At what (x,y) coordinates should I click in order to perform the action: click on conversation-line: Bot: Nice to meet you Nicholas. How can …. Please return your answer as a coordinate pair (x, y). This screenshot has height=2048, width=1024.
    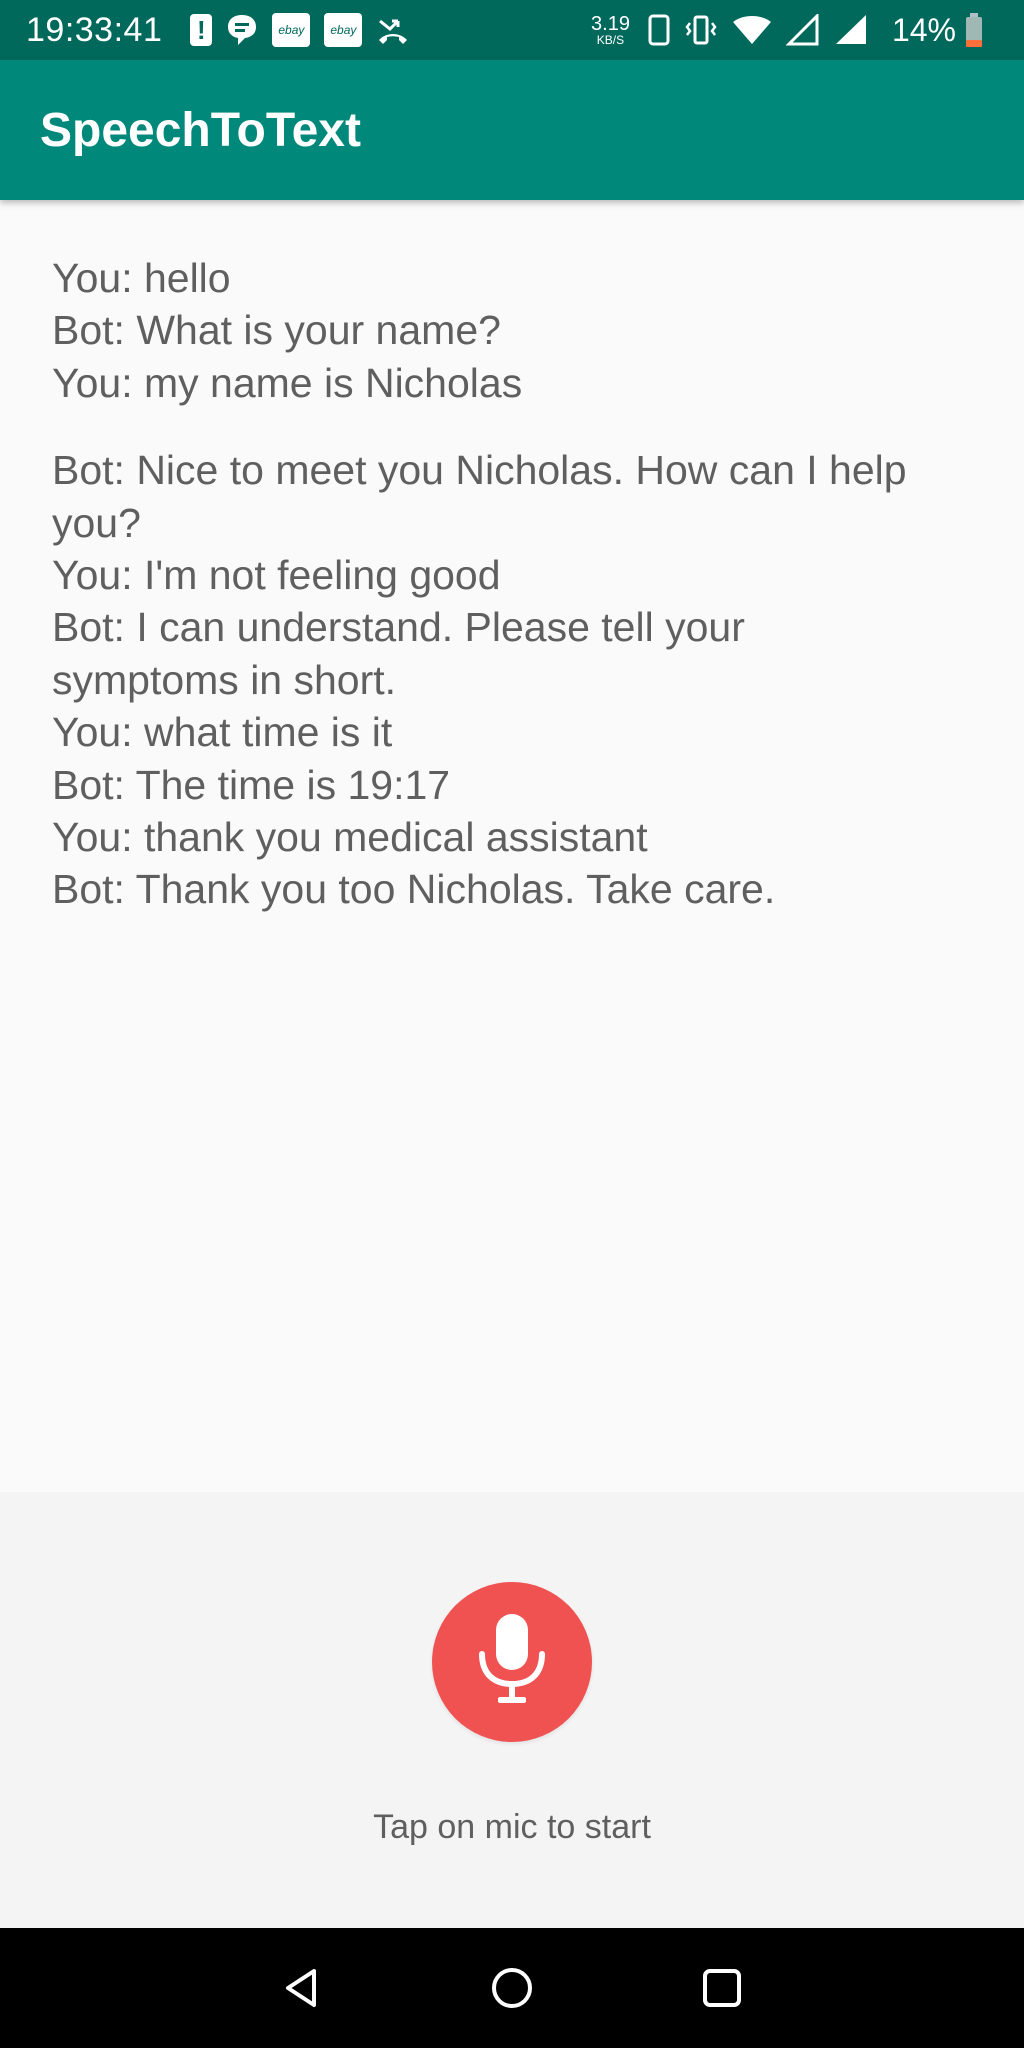
    Looking at the image, I should click on (479, 470).